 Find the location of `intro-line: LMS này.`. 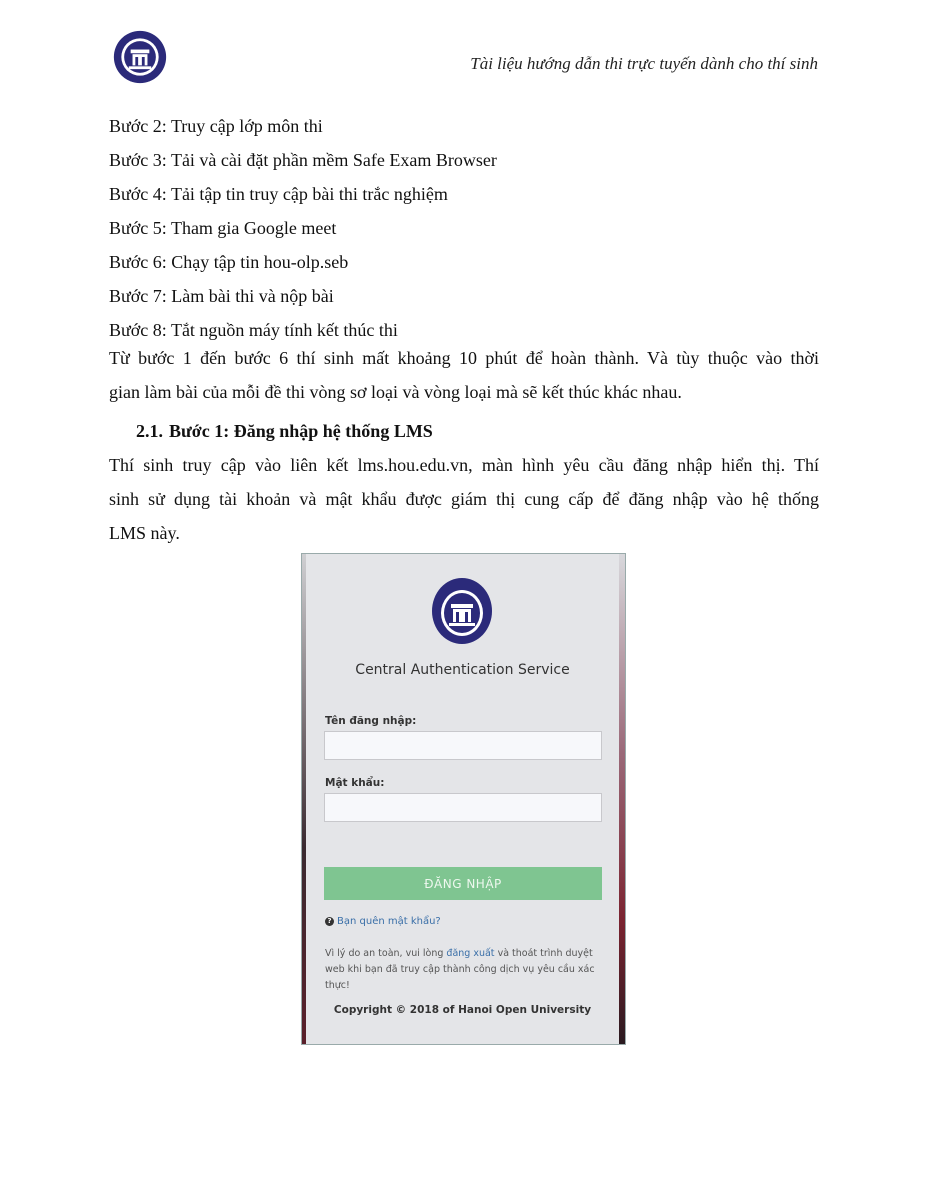

intro-line: LMS này. is located at coordinates (144, 533).